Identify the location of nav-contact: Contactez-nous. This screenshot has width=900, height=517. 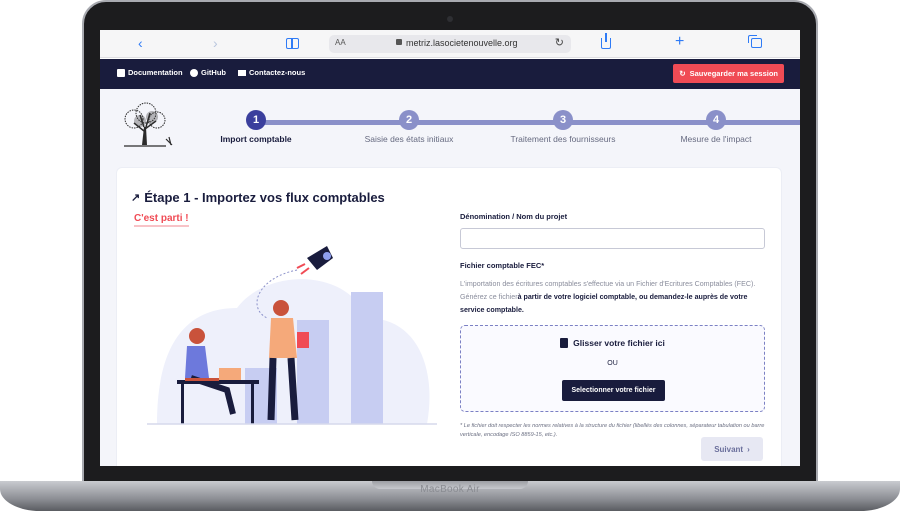
(271, 72).